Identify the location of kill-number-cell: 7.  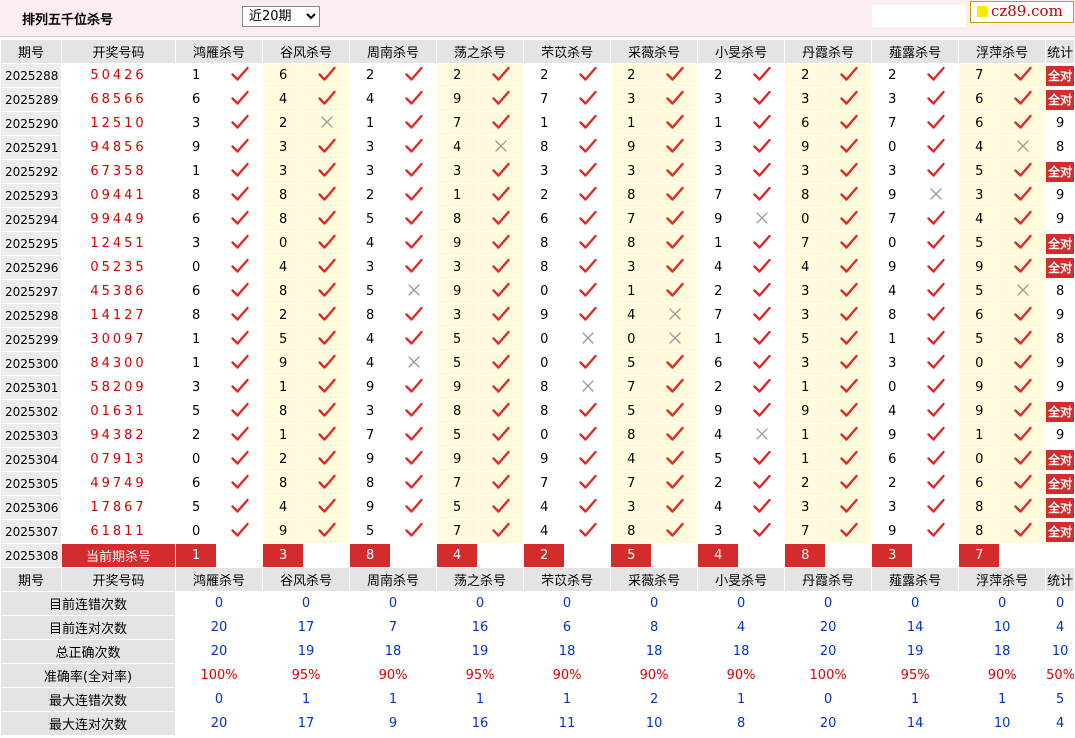
(892, 219).